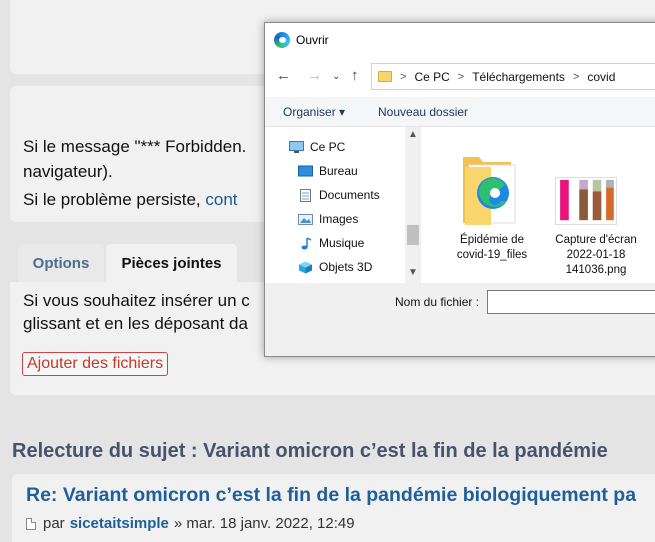 The height and width of the screenshot is (542, 655). What do you see at coordinates (413, 235) in the screenshot?
I see `scrollbar-thumb` at bounding box center [413, 235].